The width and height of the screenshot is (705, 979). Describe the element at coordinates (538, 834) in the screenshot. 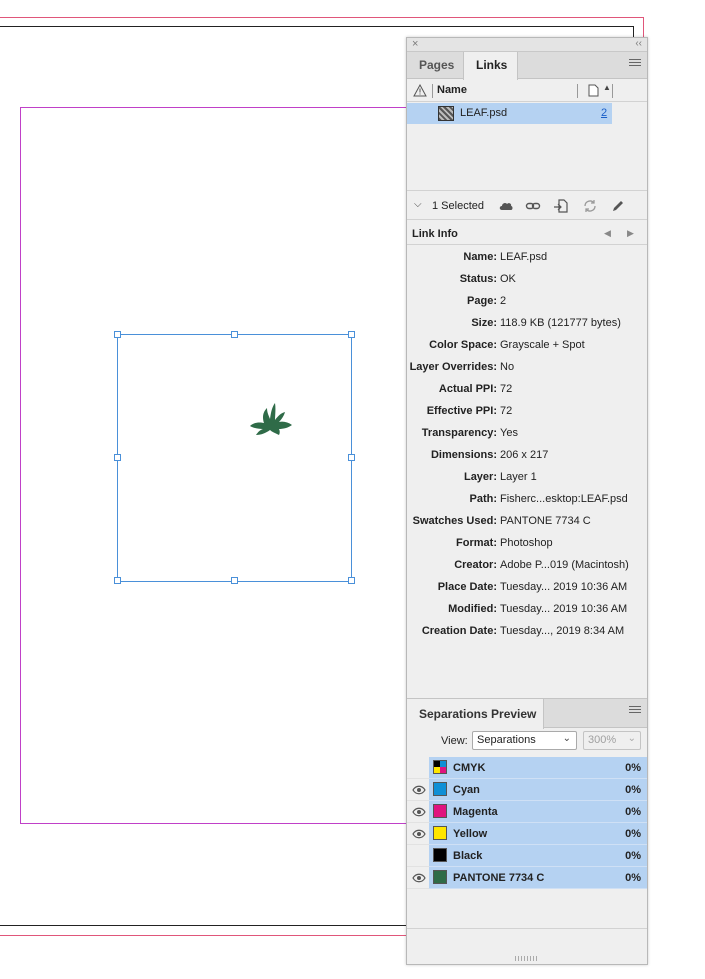

I see `separation-item: Yellow 0%` at that location.